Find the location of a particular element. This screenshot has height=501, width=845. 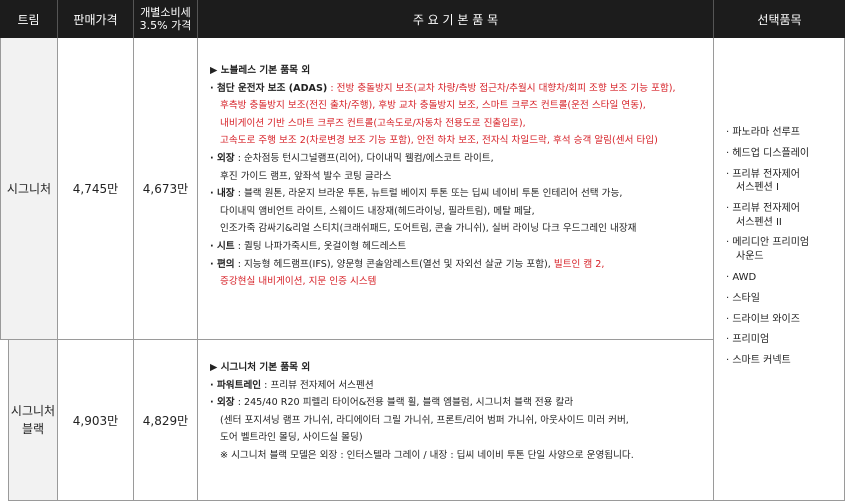

header-options: 선택품목 is located at coordinates (779, 19).